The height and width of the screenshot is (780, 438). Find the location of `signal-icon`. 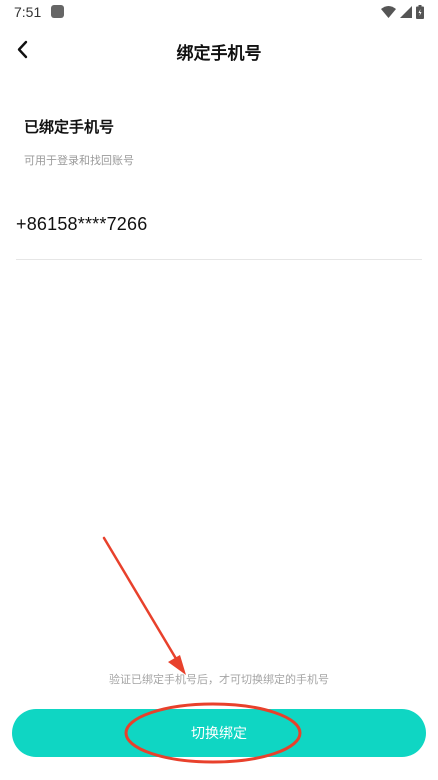

signal-icon is located at coordinates (406, 12).